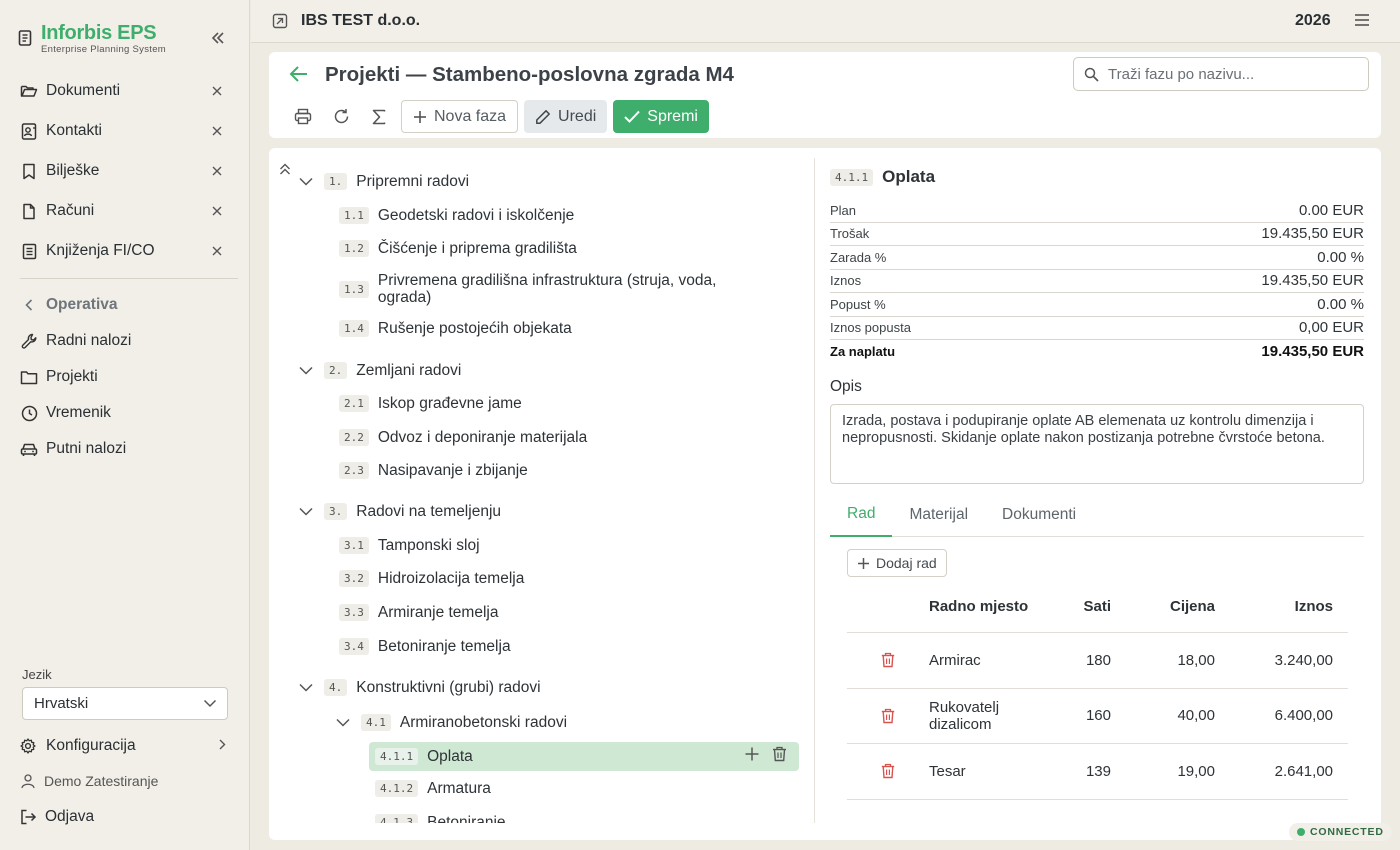 Image resolution: width=1400 pixels, height=850 pixels. What do you see at coordinates (397, 756) in the screenshot?
I see `phase-number: 4.1.1` at bounding box center [397, 756].